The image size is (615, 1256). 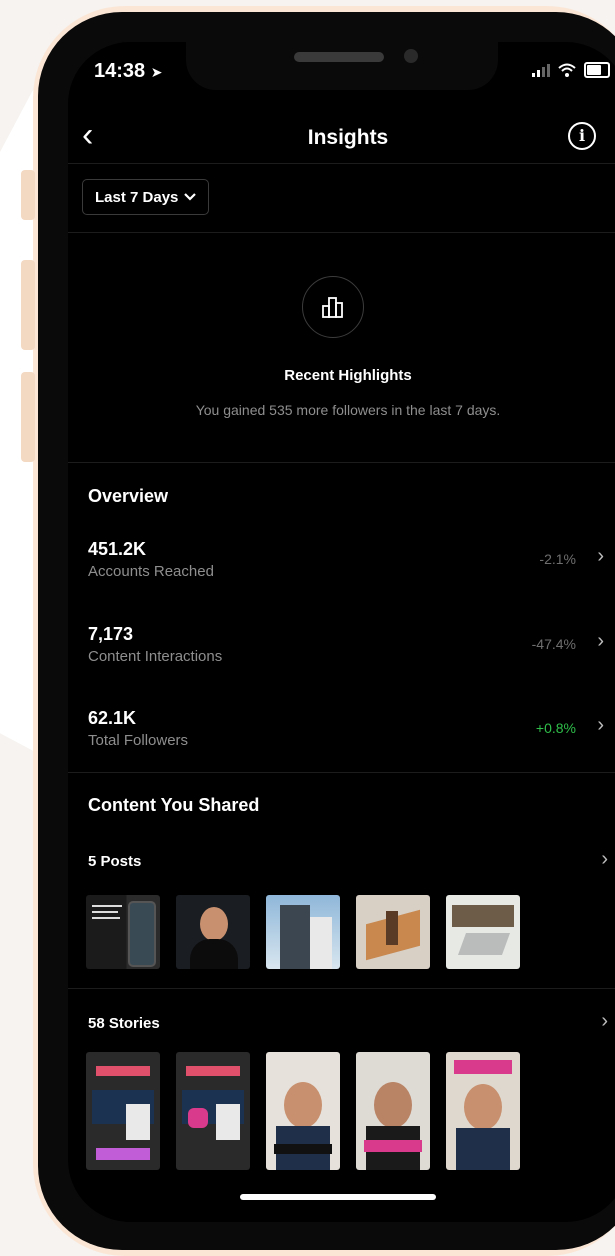 I want to click on bar-chart-icon, so click(x=333, y=307).